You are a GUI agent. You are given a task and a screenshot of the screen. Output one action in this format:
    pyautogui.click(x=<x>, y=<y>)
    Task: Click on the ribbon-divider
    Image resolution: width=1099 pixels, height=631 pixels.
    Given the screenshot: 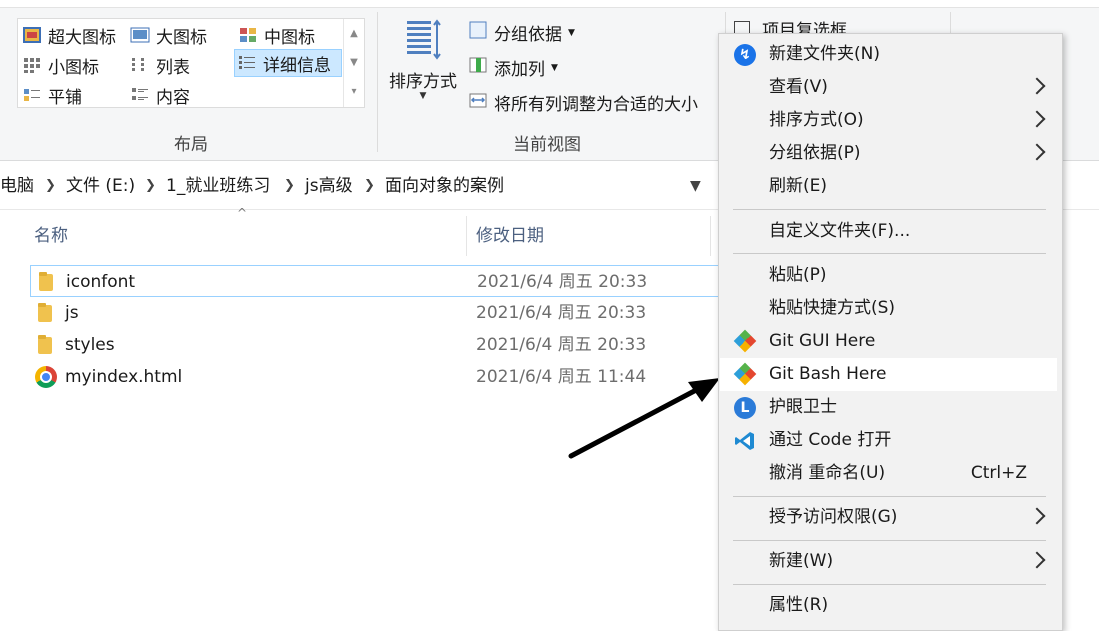 What is the action you would take?
    pyautogui.click(x=377, y=82)
    